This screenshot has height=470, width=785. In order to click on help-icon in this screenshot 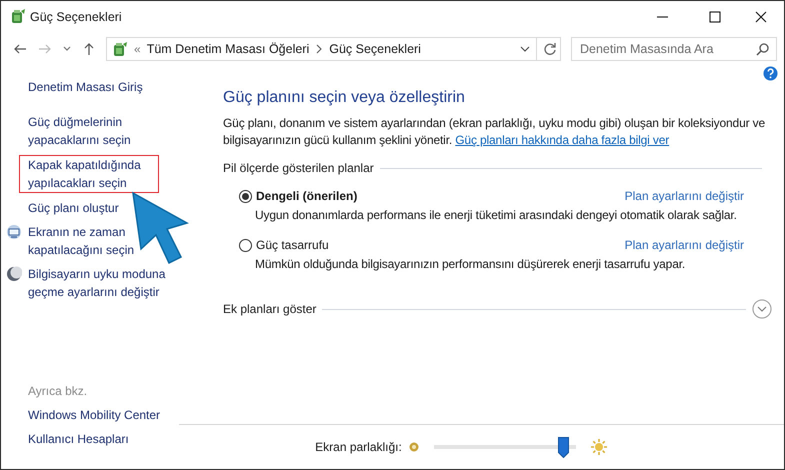, I will do `click(770, 73)`.